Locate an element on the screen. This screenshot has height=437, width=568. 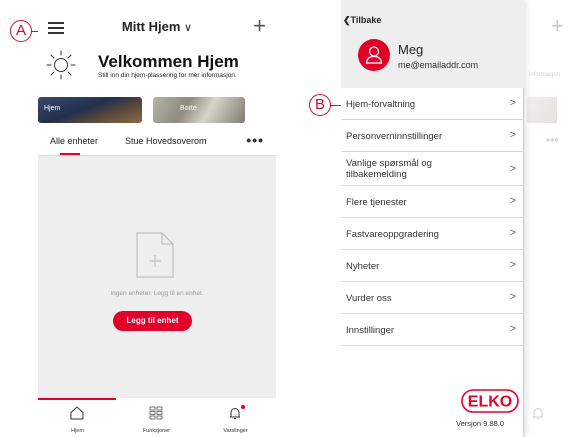
sun-icon is located at coordinates (61, 65).